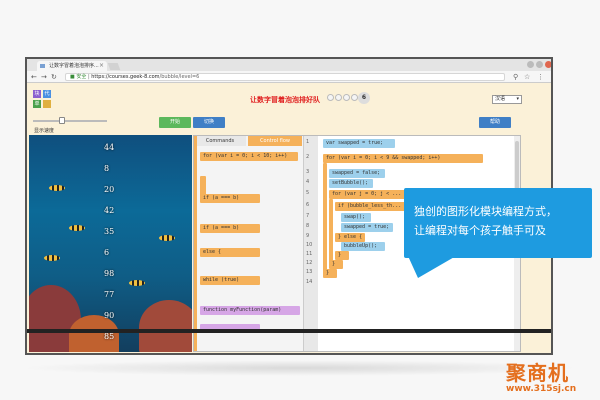 The image size is (600, 400). I want to click on callout-pointer, so click(432, 267).